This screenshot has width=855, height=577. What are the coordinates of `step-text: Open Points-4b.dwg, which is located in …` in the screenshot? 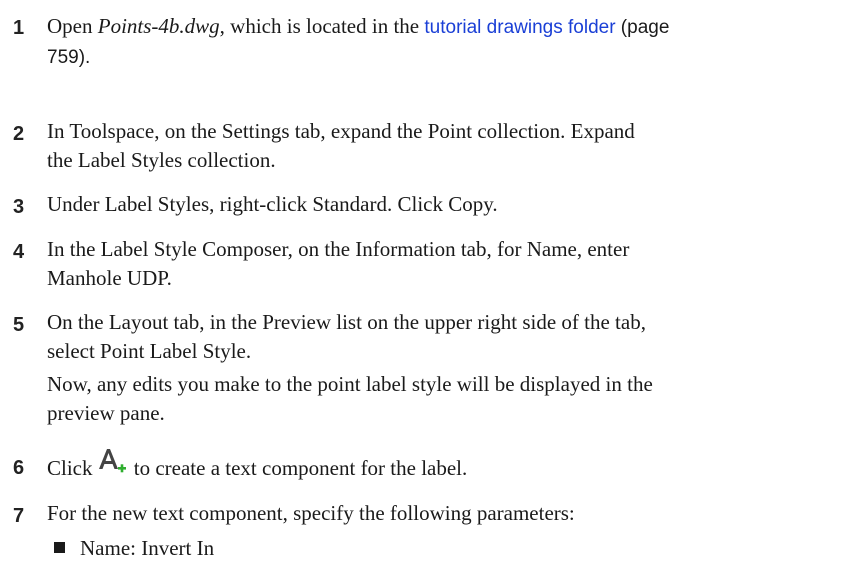 It's located at (358, 41).